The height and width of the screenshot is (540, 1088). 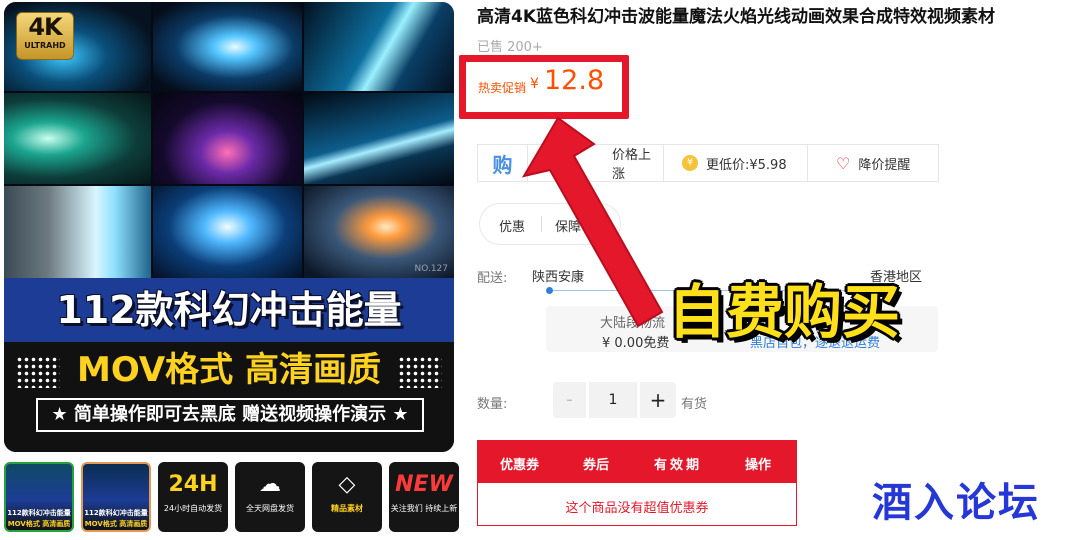 I want to click on logistics-title: 大陆段物流, so click(x=633, y=323).